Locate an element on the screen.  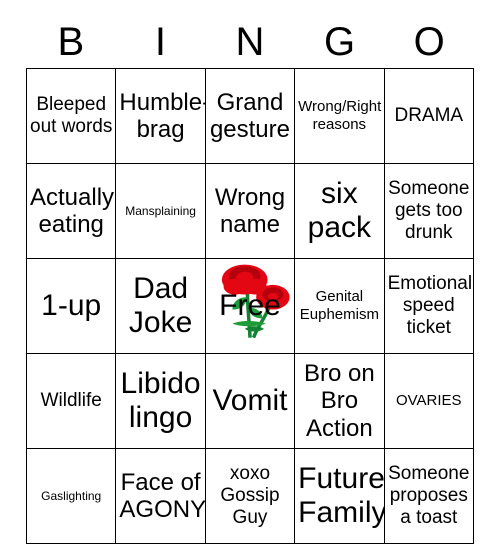
bingo-cell: Wildlife is located at coordinates (71, 401).